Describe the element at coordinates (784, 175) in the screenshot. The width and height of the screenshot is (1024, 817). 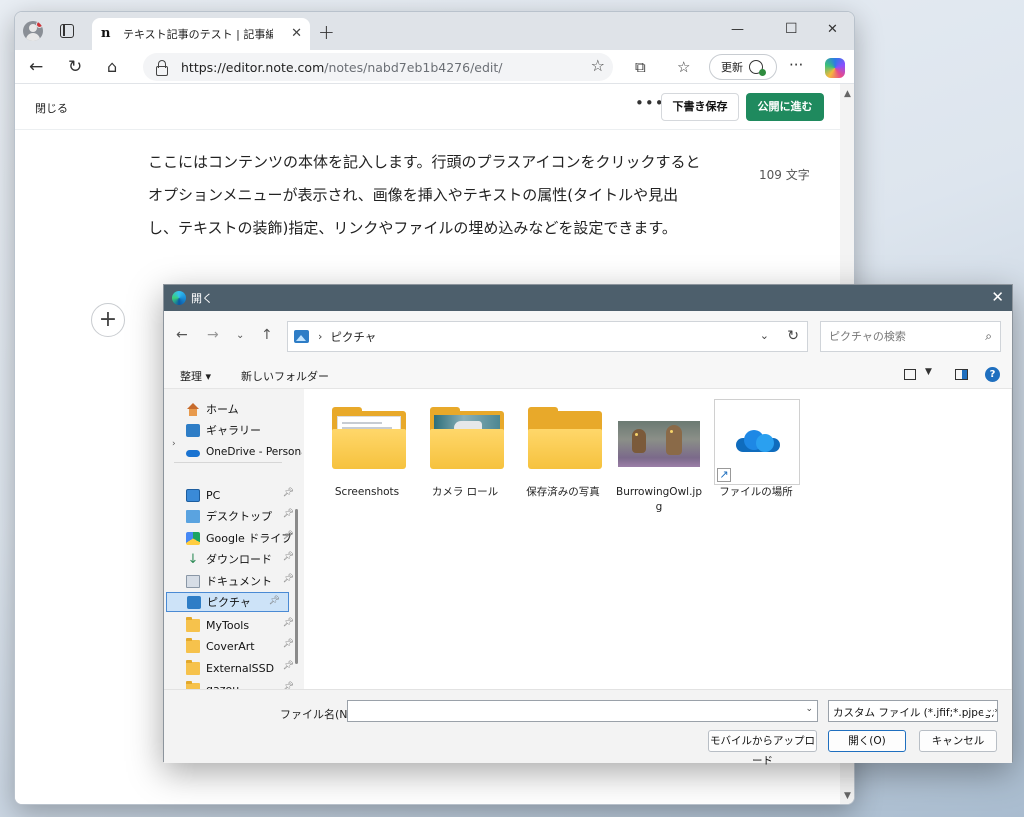
I see `character-count: 109 文字` at that location.